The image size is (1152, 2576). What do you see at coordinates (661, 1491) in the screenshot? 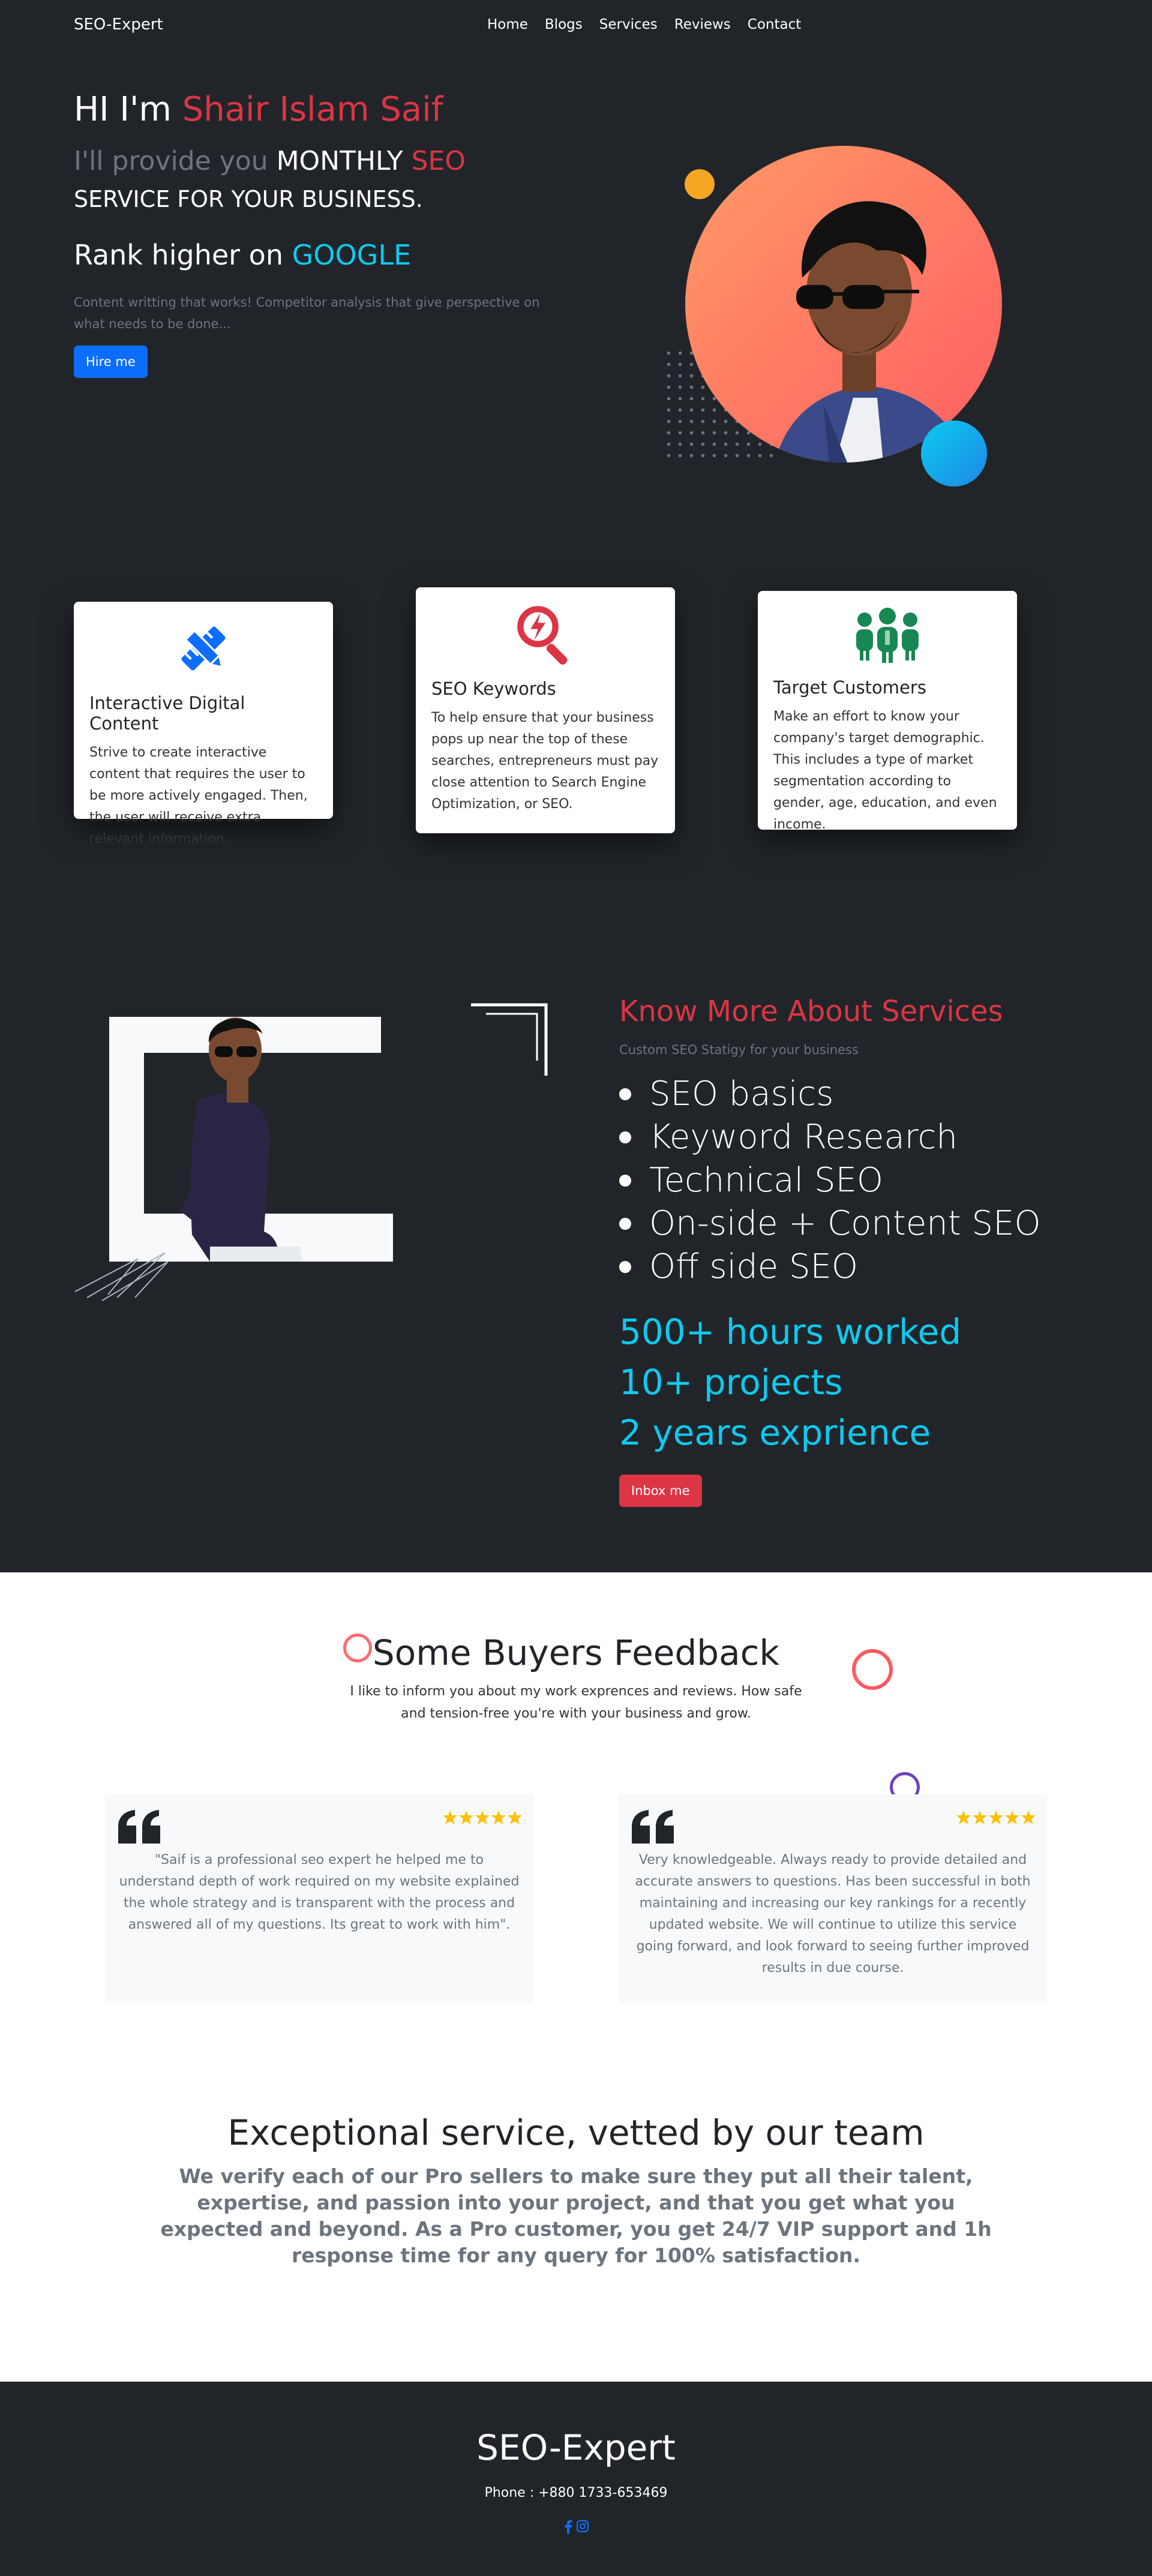
I see `inbox-me-button: Inbox me` at bounding box center [661, 1491].